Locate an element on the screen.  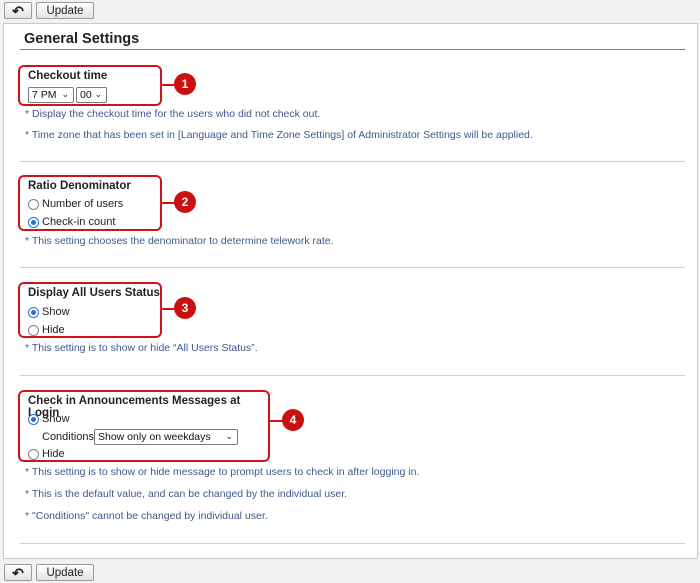
announcements-show-option: Show is located at coordinates (49, 419).